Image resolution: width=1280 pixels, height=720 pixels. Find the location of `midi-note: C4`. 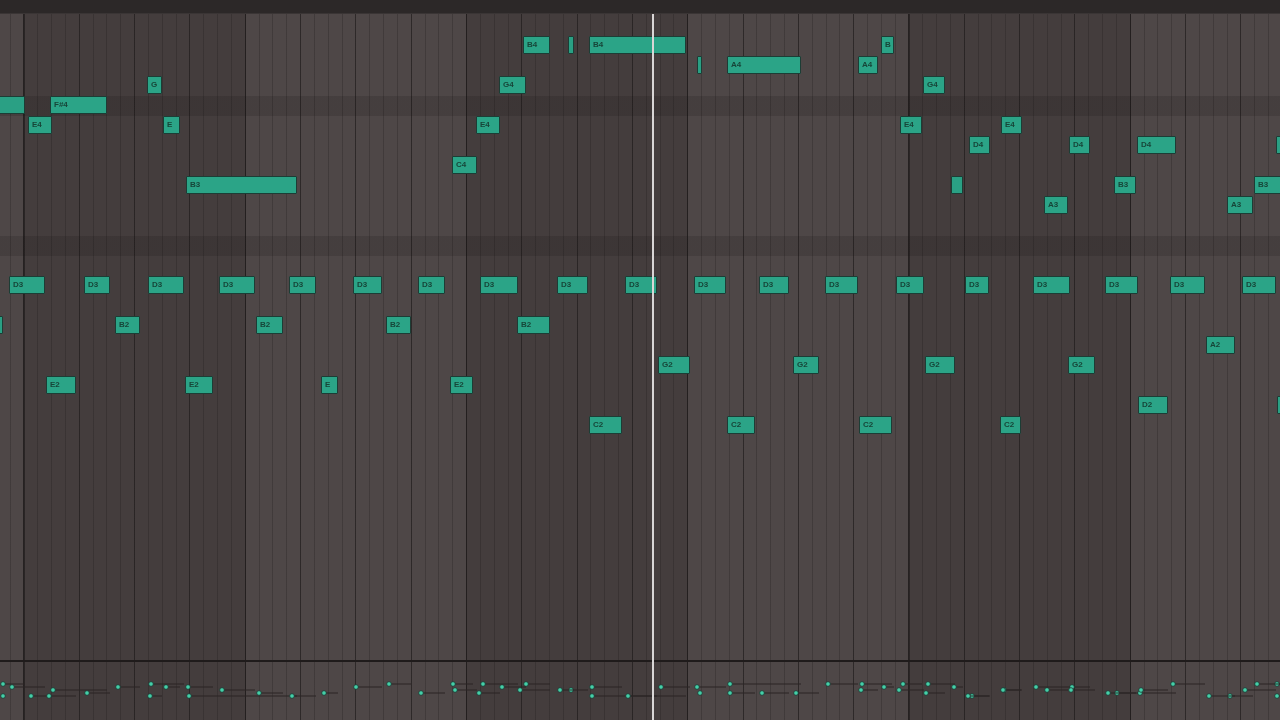

midi-note: C4 is located at coordinates (464, 165).